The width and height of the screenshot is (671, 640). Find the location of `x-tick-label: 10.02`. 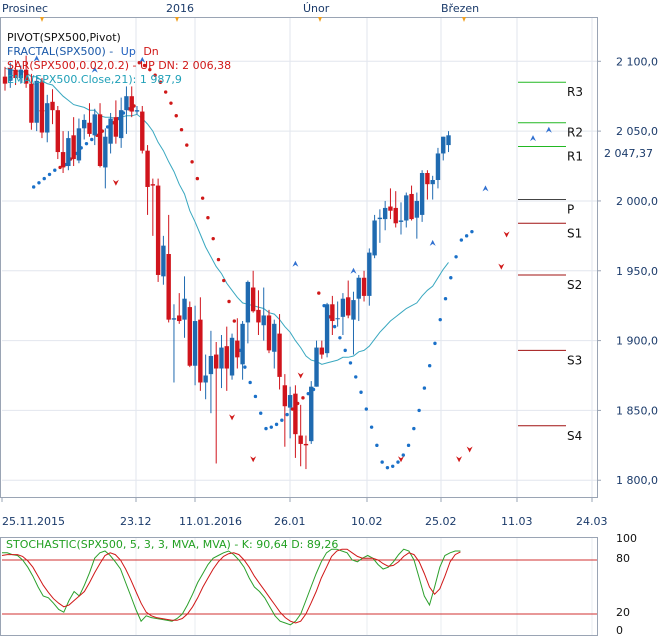

x-tick-label: 10.02 is located at coordinates (367, 521).